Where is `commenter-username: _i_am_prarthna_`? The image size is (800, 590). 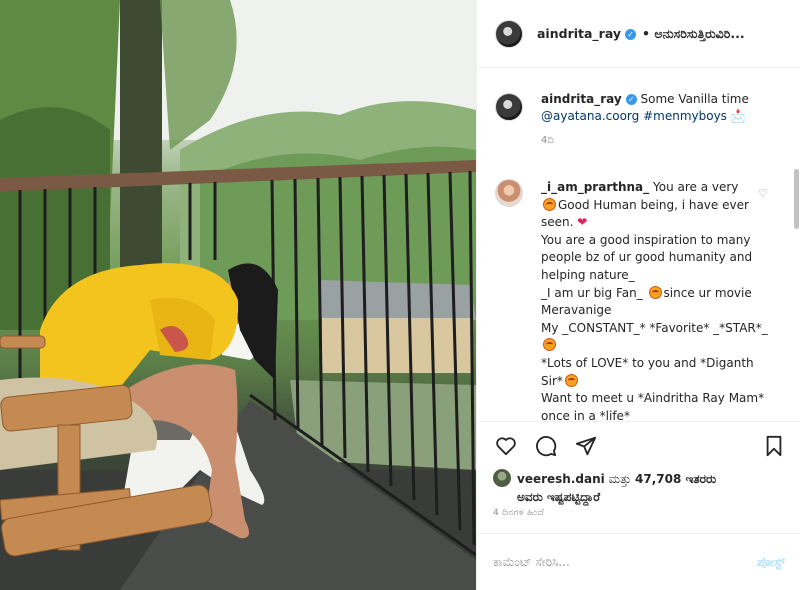 commenter-username: _i_am_prarthna_ is located at coordinates (595, 187).